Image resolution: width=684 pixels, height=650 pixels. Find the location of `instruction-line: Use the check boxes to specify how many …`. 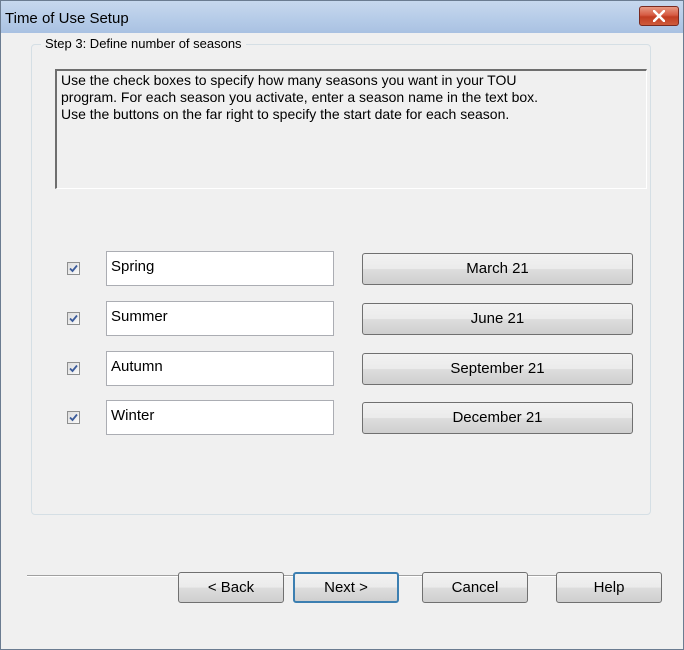

instruction-line: Use the check boxes to specify how many … is located at coordinates (289, 80).